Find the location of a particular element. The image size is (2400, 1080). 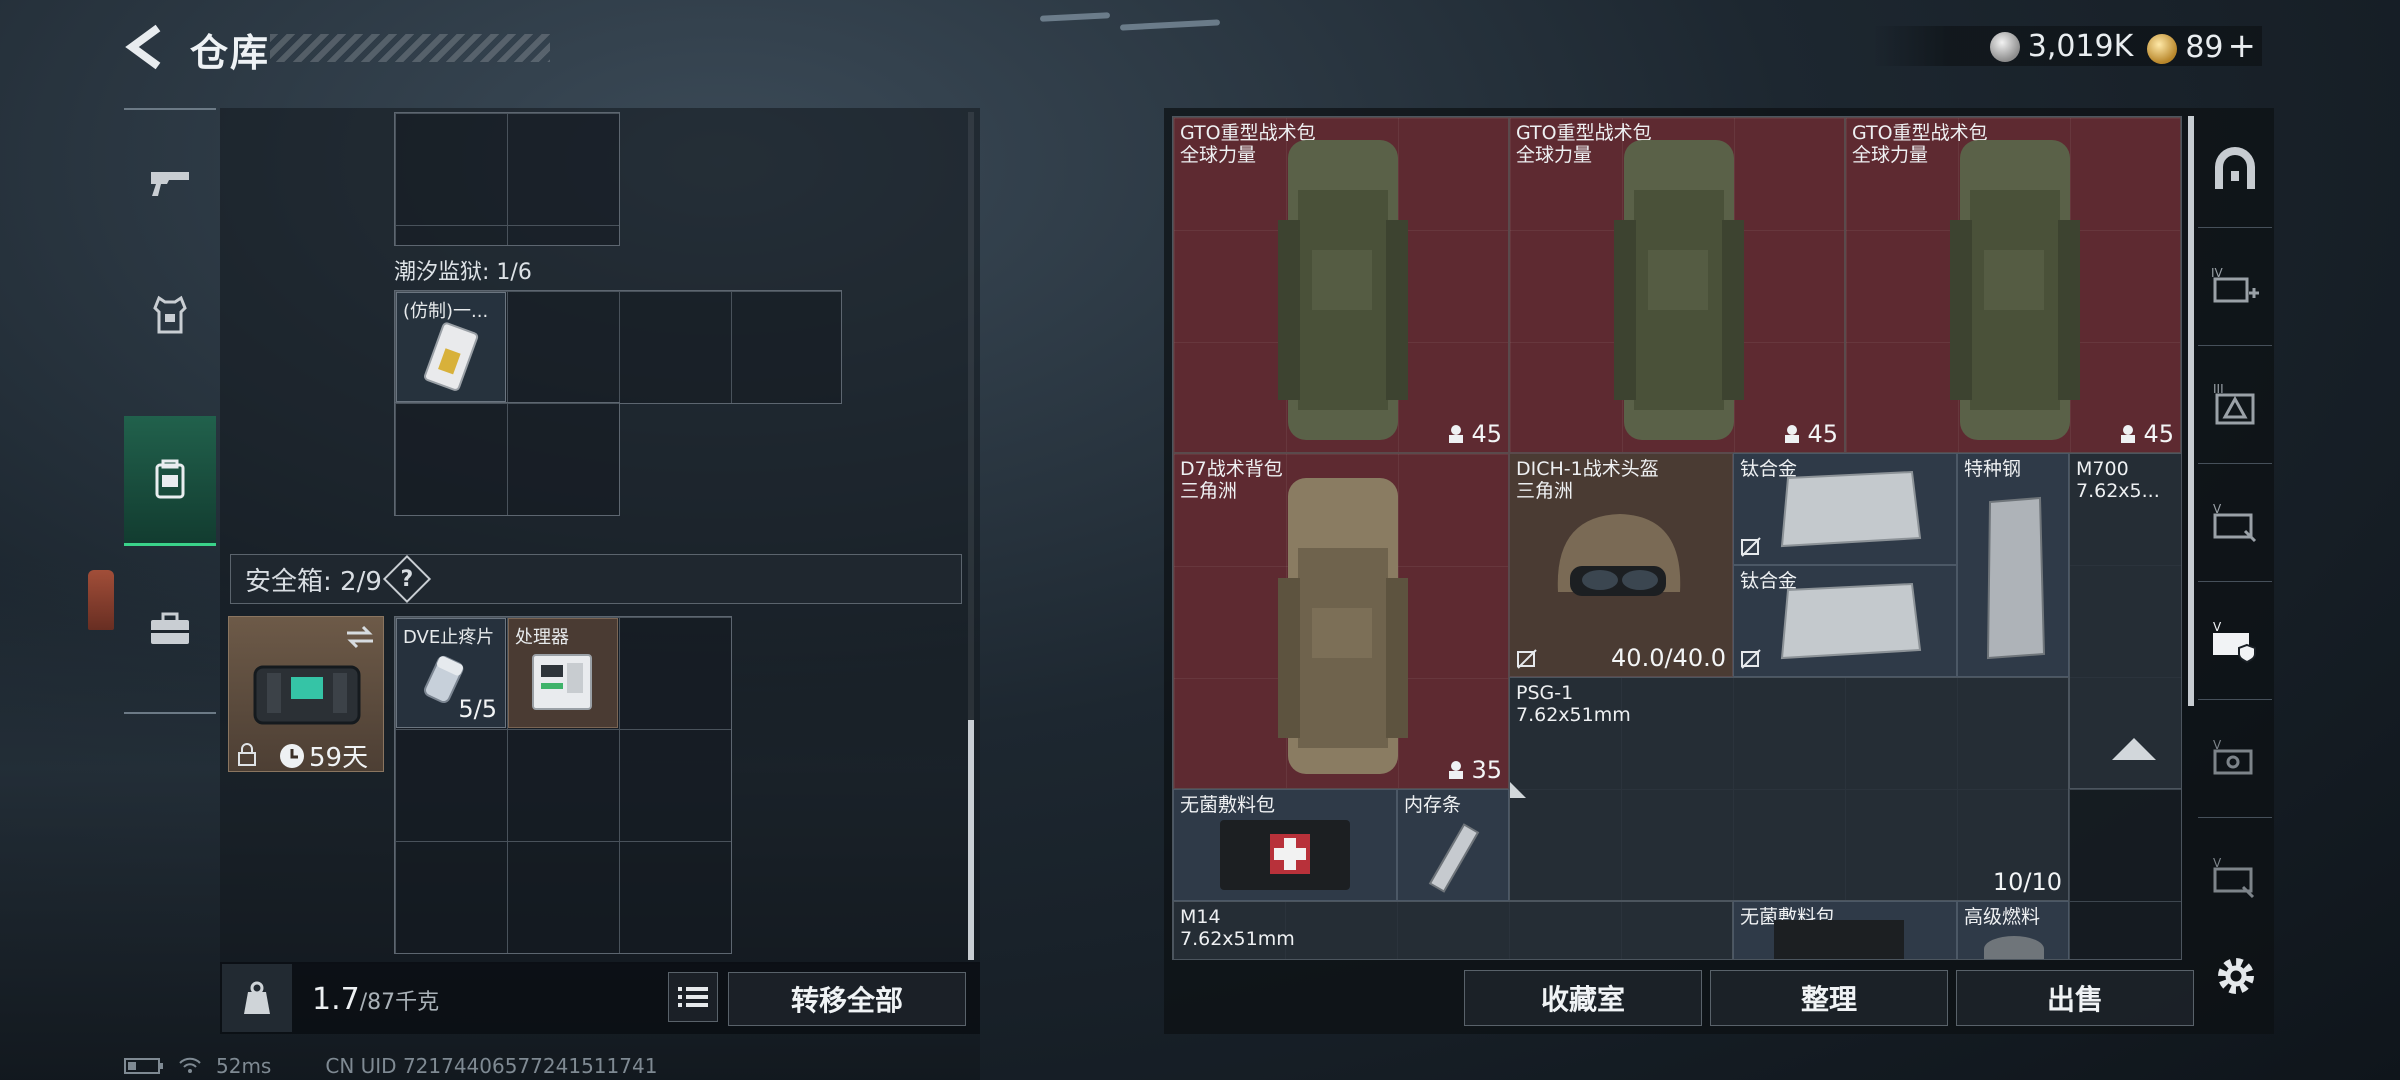

tab-expansion-5c: V is located at coordinates (2235, 759).